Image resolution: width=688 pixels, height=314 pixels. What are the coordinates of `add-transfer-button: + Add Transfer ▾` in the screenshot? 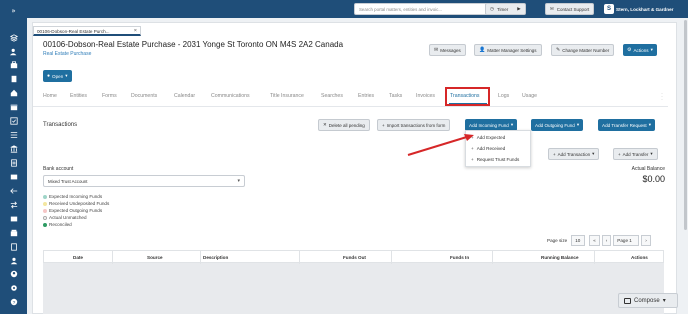 It's located at (635, 154).